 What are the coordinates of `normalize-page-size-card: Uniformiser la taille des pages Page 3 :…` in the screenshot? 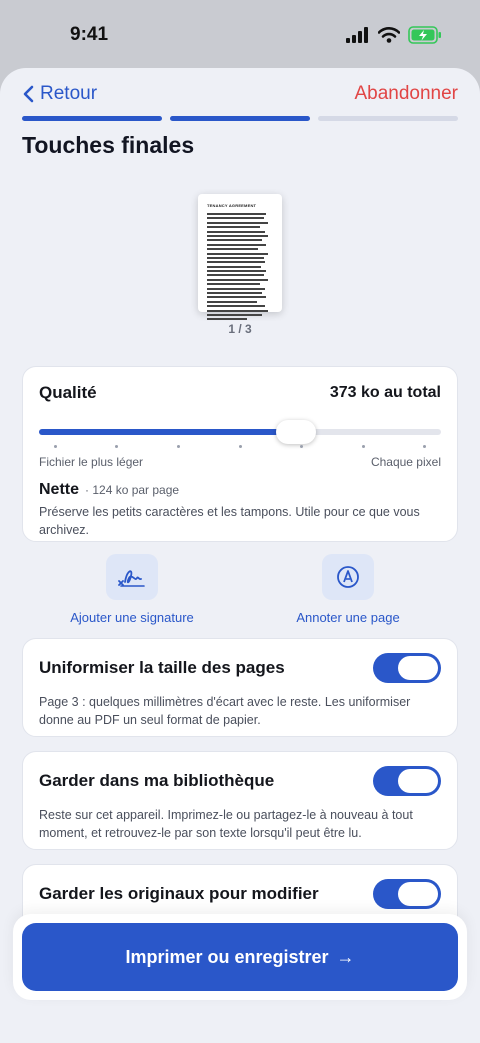 It's located at (240, 687).